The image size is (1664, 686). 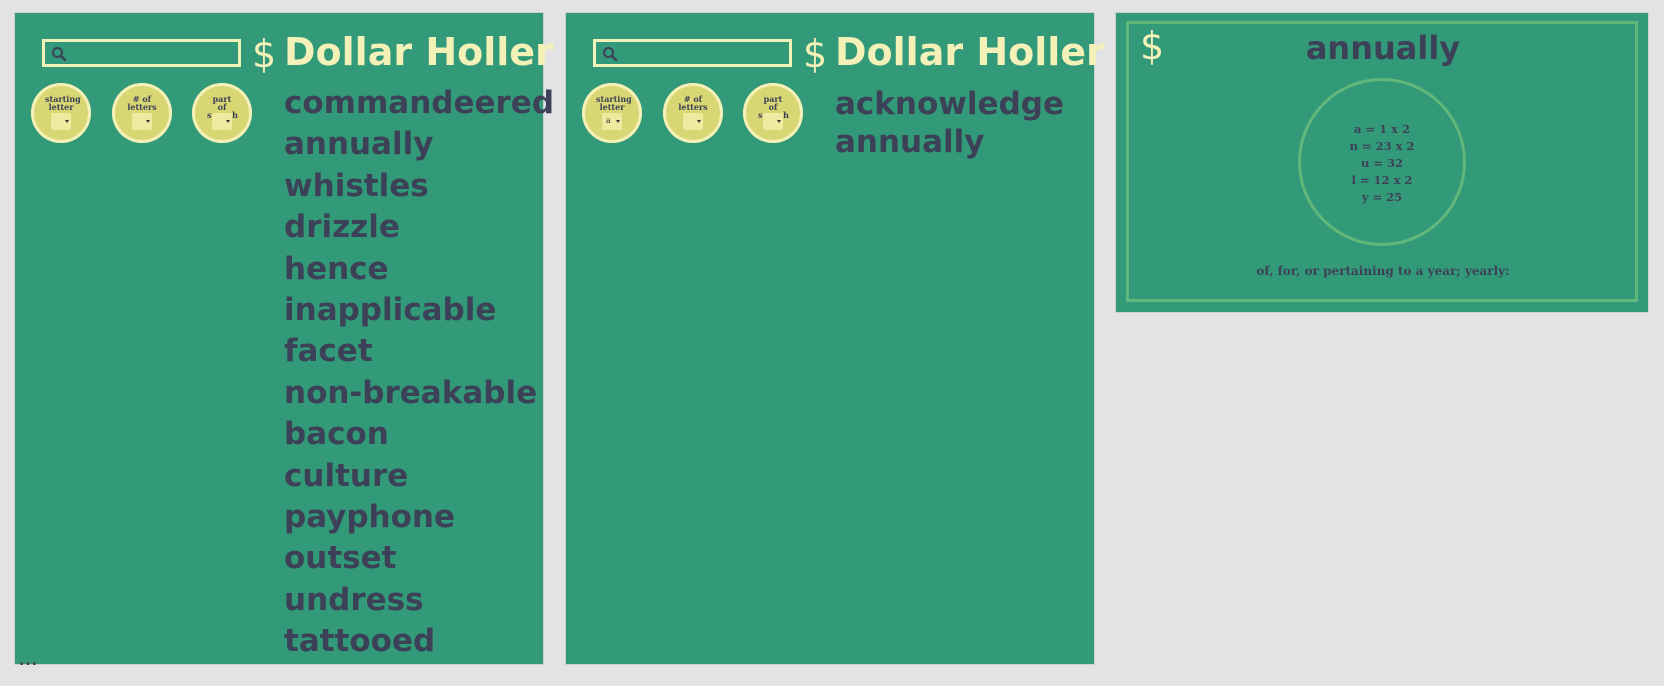 What do you see at coordinates (419, 186) in the screenshot?
I see `word-item: whistles` at bounding box center [419, 186].